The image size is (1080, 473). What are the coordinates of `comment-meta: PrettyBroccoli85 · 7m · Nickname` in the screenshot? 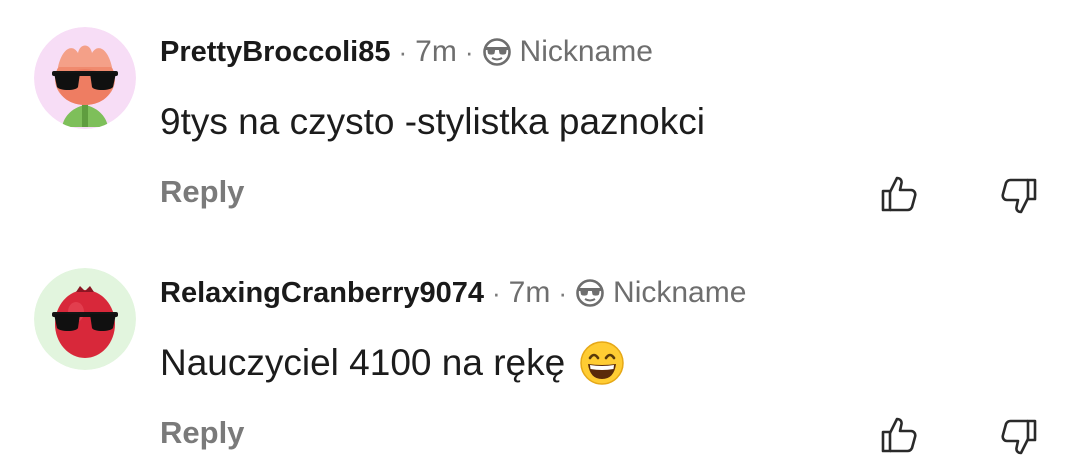 It's located at (406, 52).